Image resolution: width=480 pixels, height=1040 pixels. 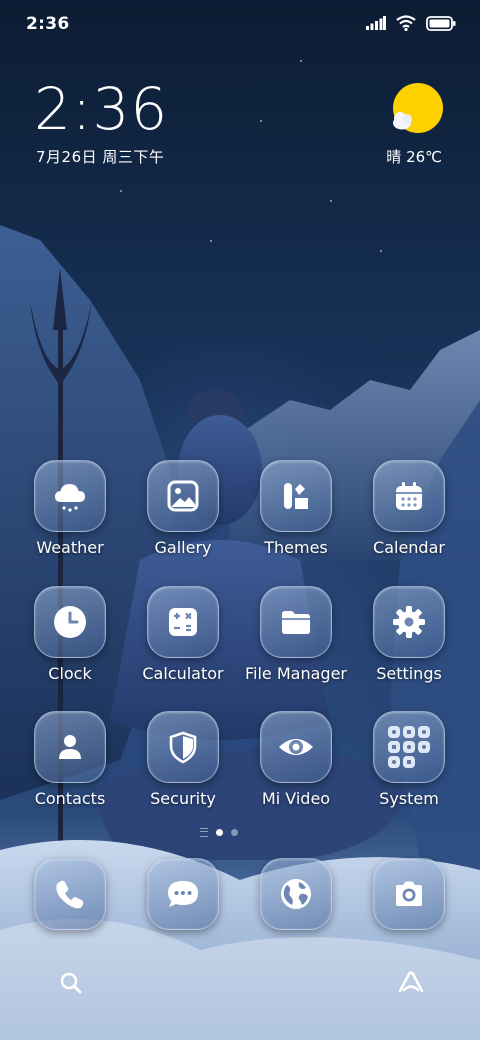 What do you see at coordinates (376, 23) in the screenshot?
I see `signal-icon` at bounding box center [376, 23].